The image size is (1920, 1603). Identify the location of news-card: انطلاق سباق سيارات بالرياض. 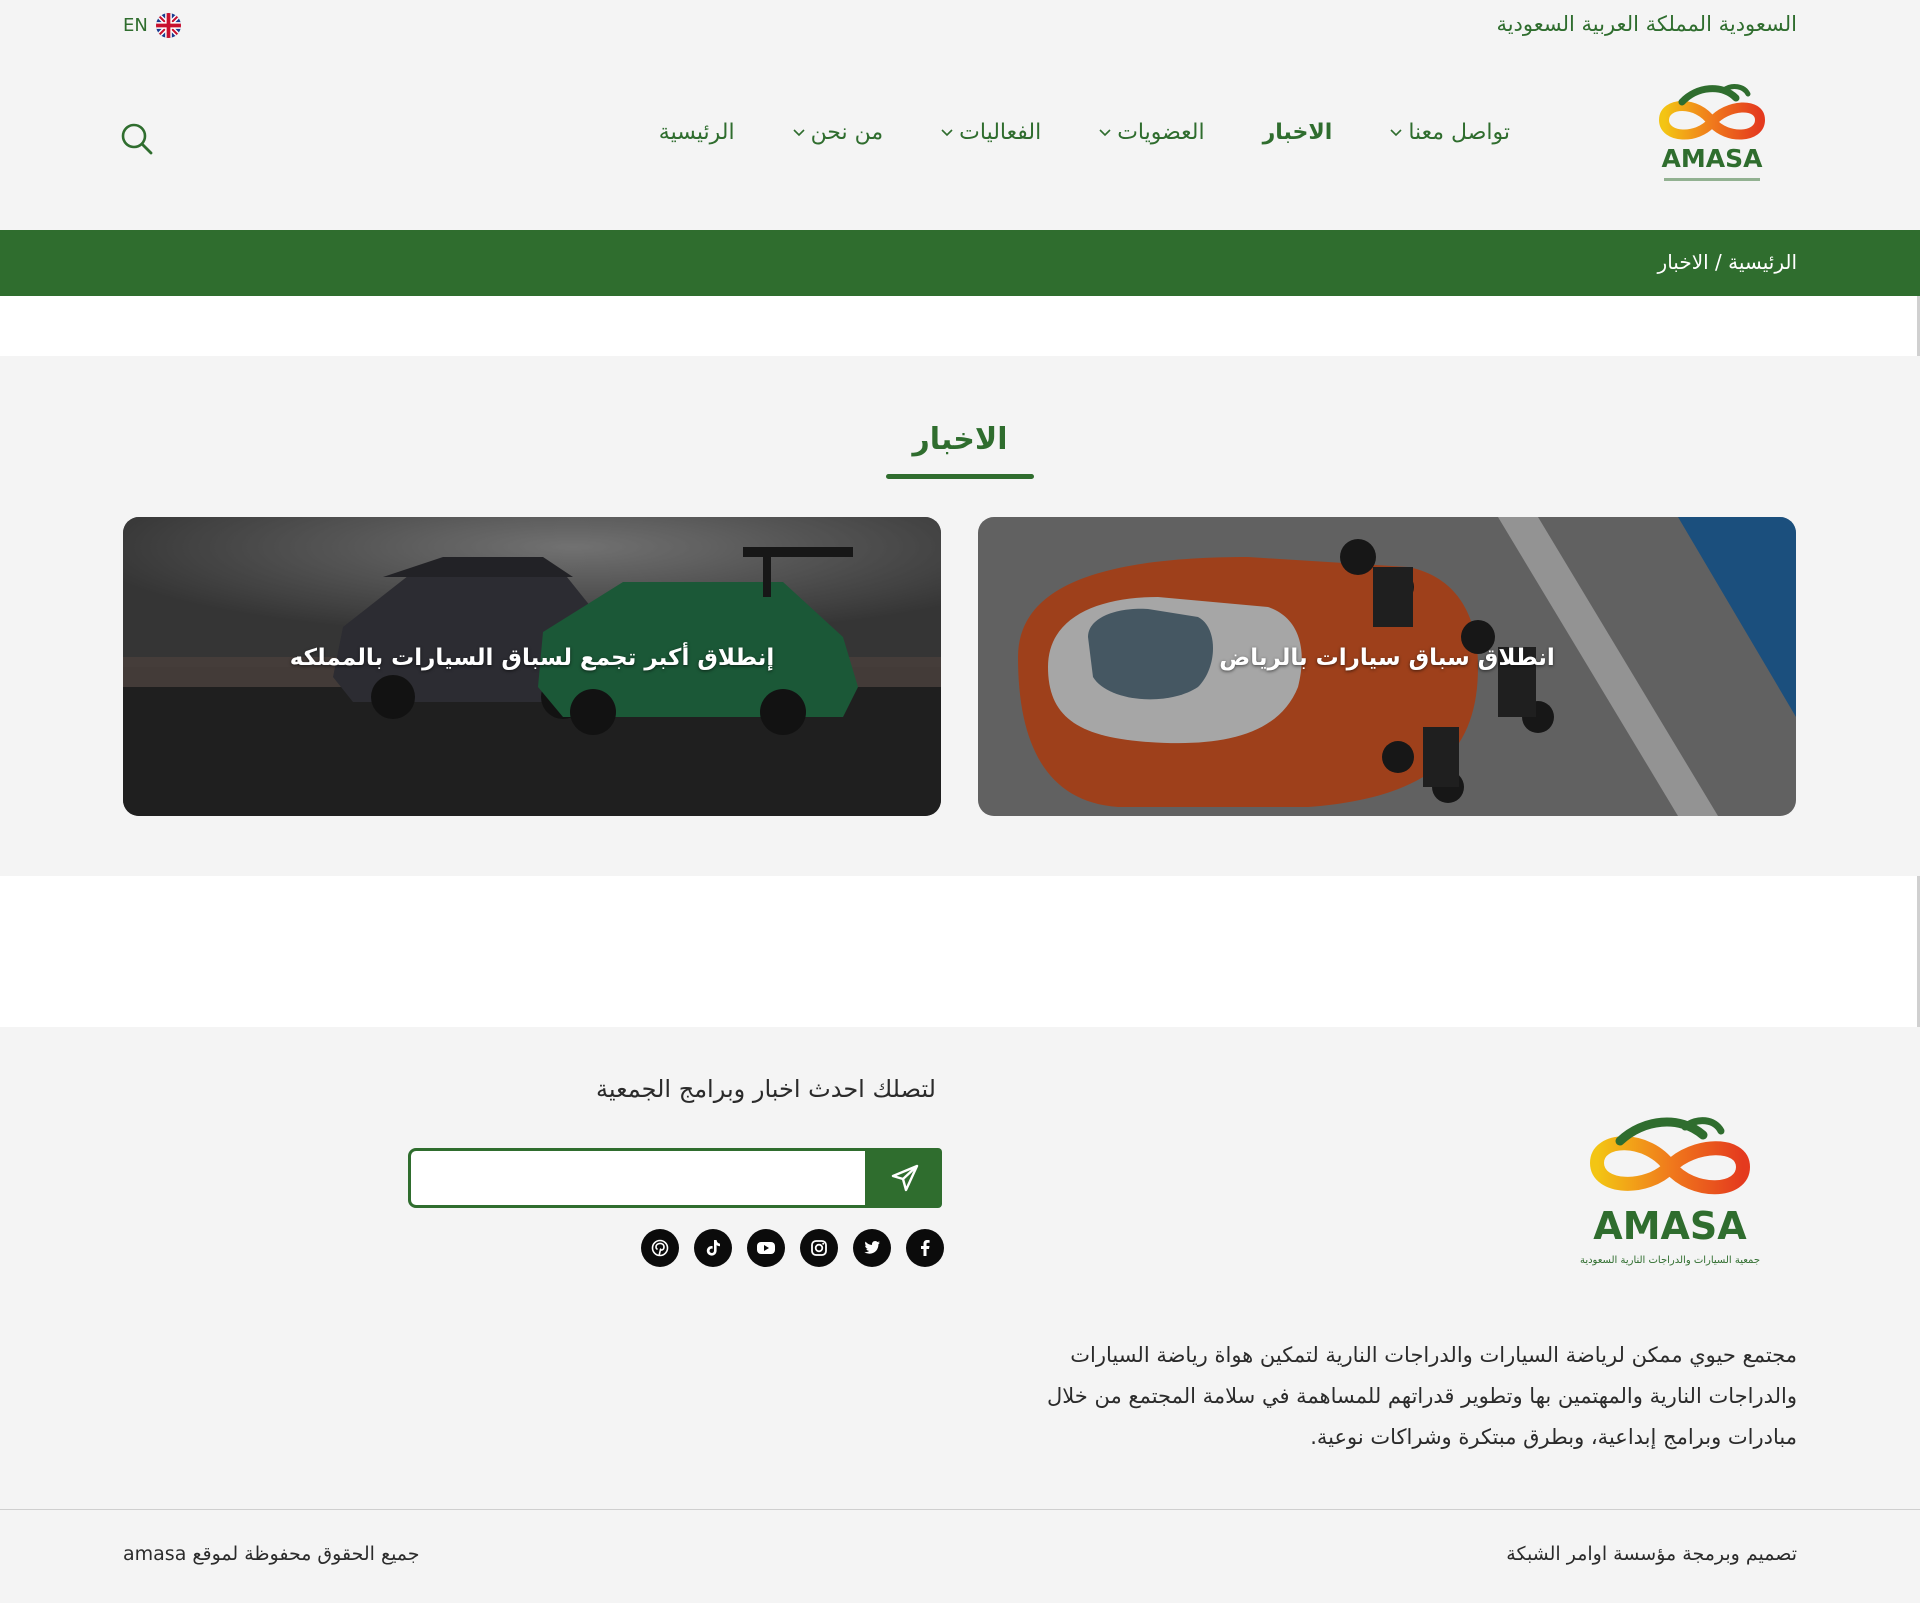
(1387, 666).